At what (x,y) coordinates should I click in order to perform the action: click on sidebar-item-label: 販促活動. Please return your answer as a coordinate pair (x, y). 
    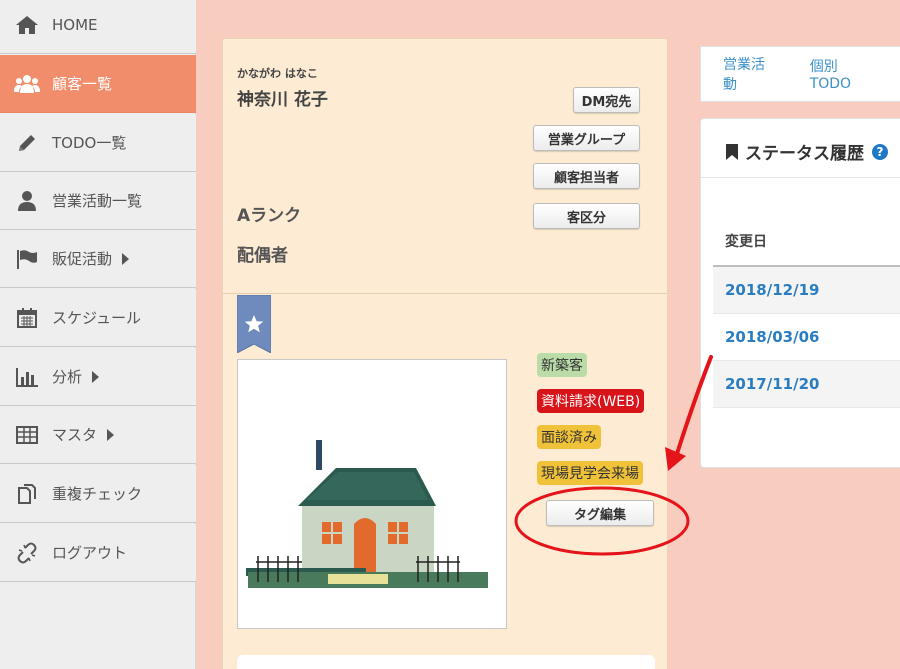
    Looking at the image, I should click on (82, 259).